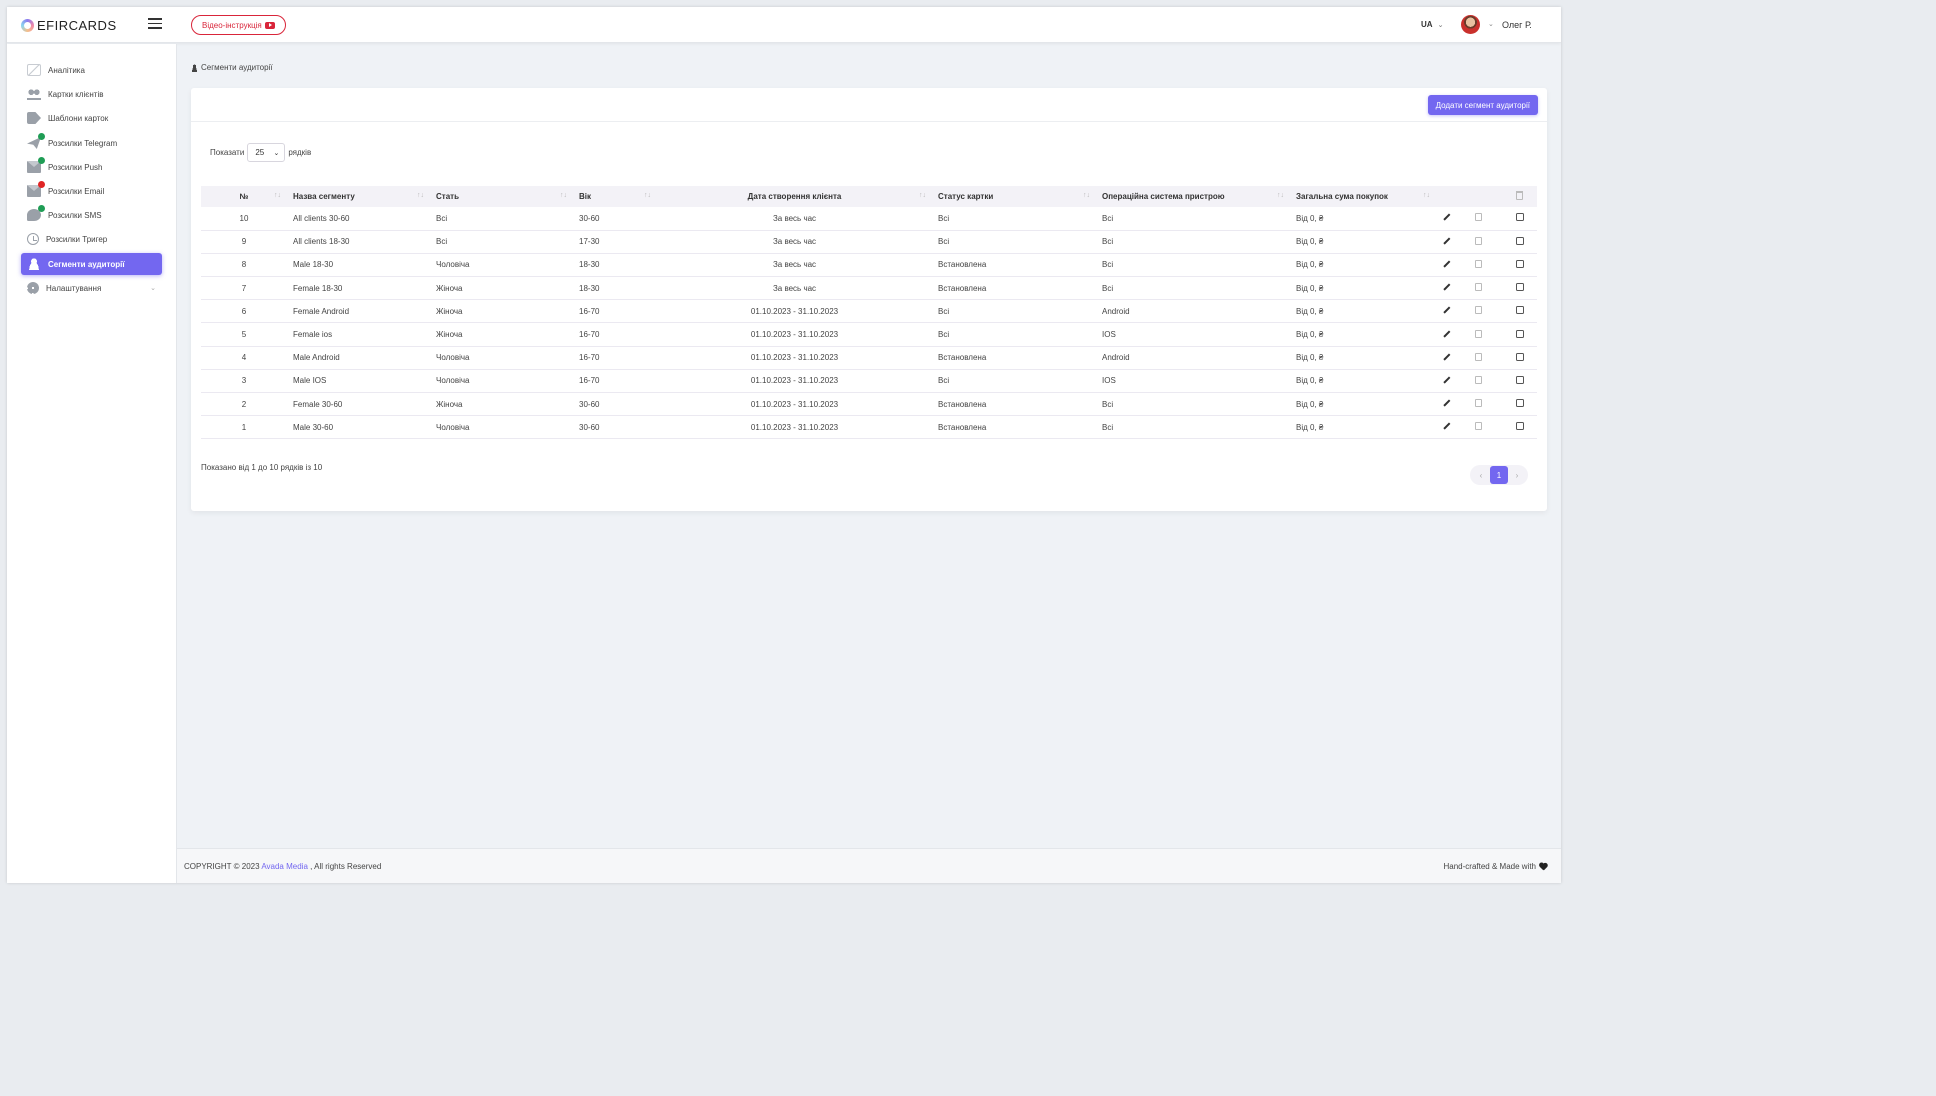  Describe the element at coordinates (1490, 866) in the screenshot. I see `handcrafted-label: Hand-crafted & Made with` at that location.